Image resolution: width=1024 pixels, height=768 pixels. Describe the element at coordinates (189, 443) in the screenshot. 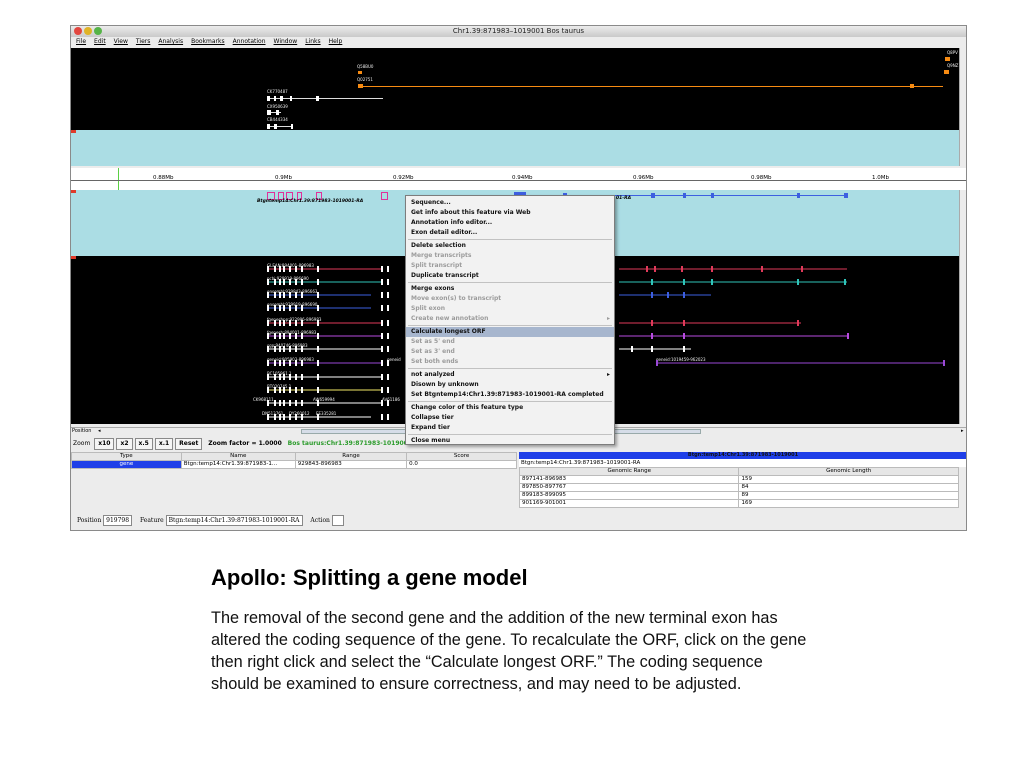

I see `zoom-reset-button: Reset` at that location.